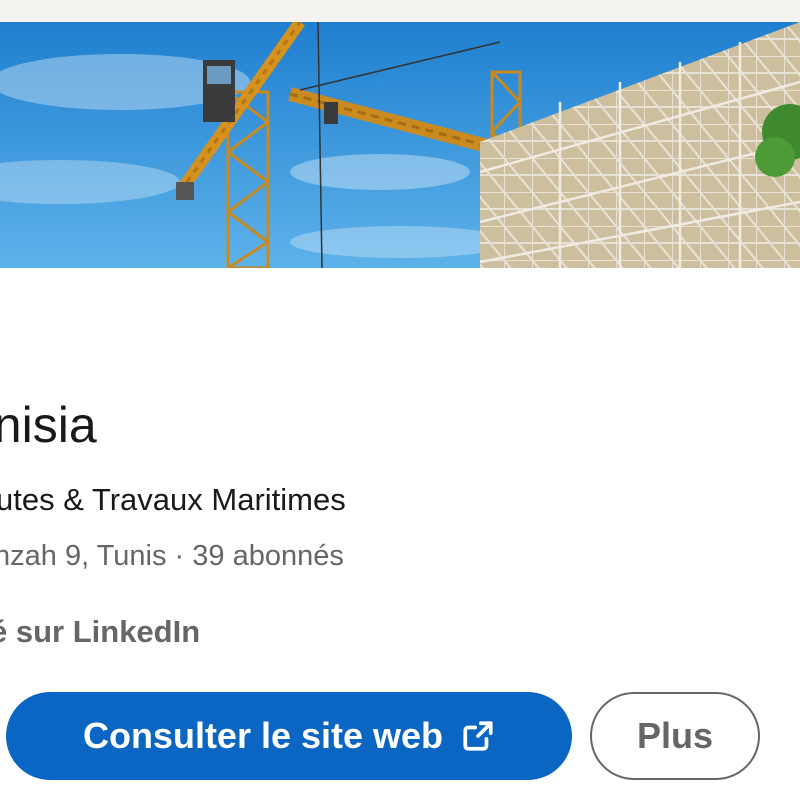  What do you see at coordinates (48, 425) in the screenshot?
I see `company-name: unisia` at bounding box center [48, 425].